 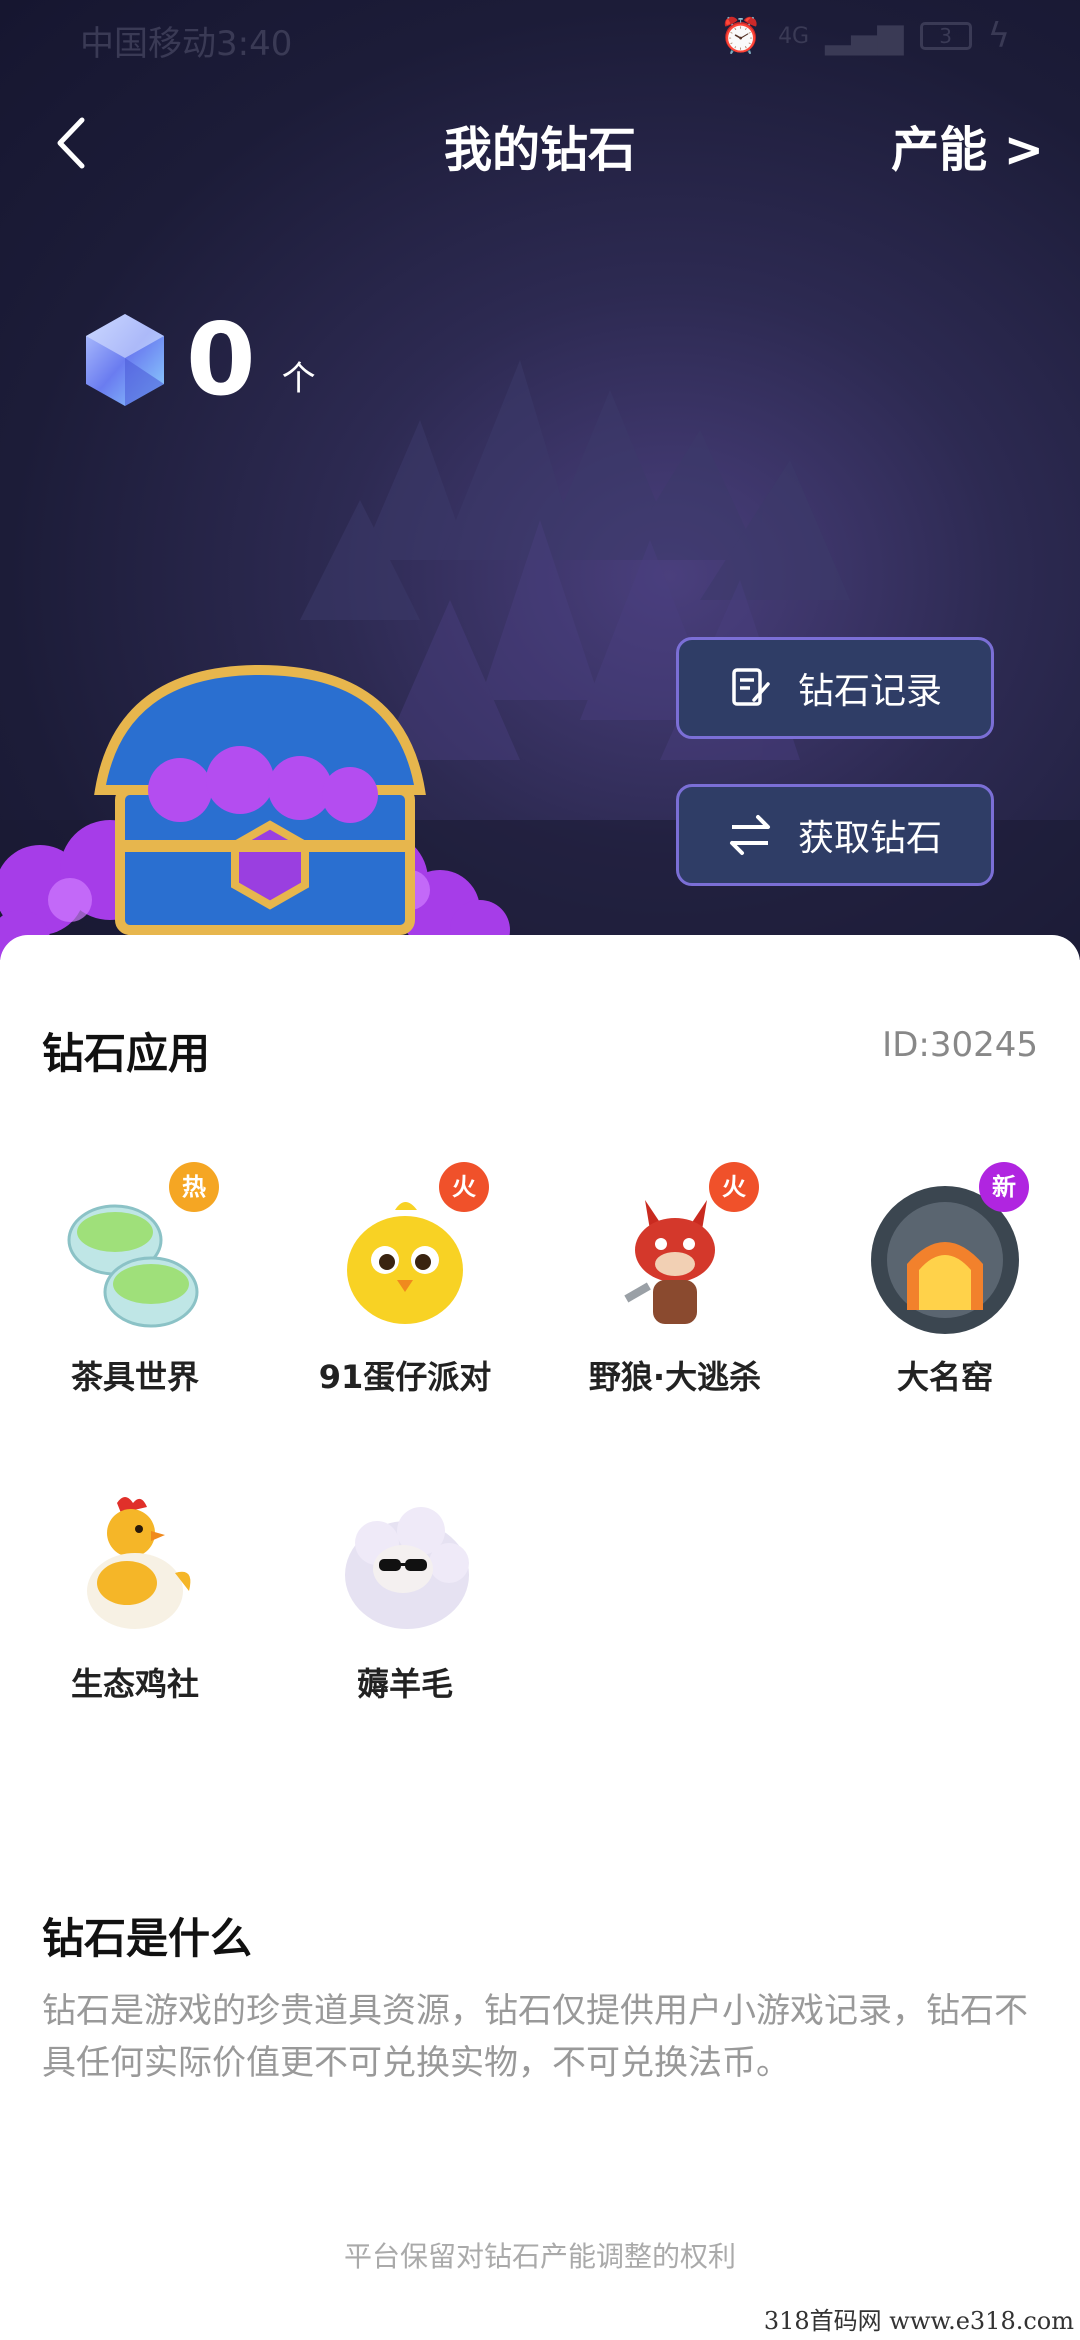 I want to click on obtain-diamond-label: 获取钻石, so click(x=869, y=838).